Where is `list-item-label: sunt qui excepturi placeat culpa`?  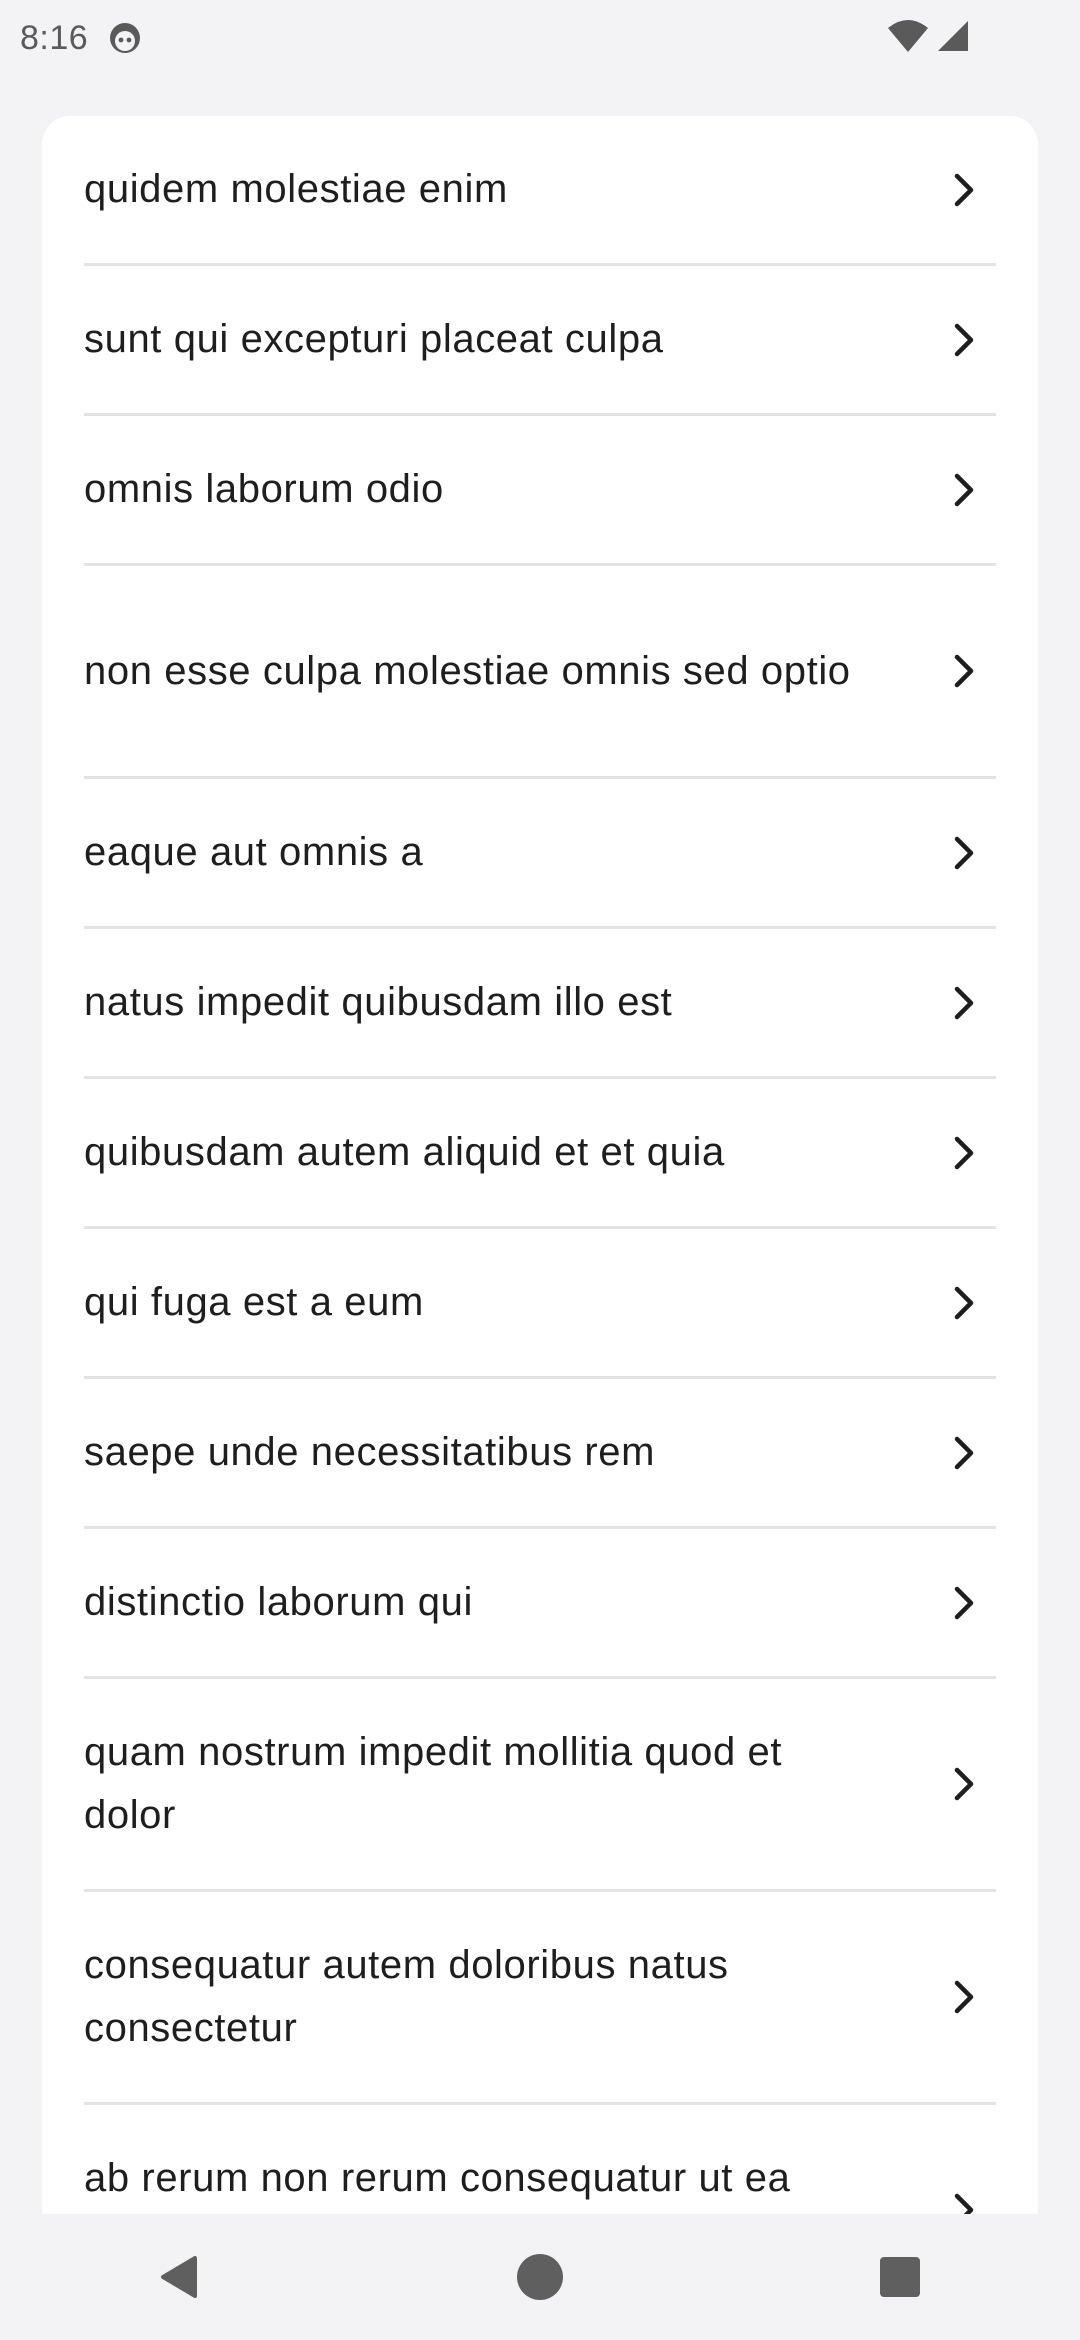
list-item-label: sunt qui excepturi placeat culpa is located at coordinates (374, 339).